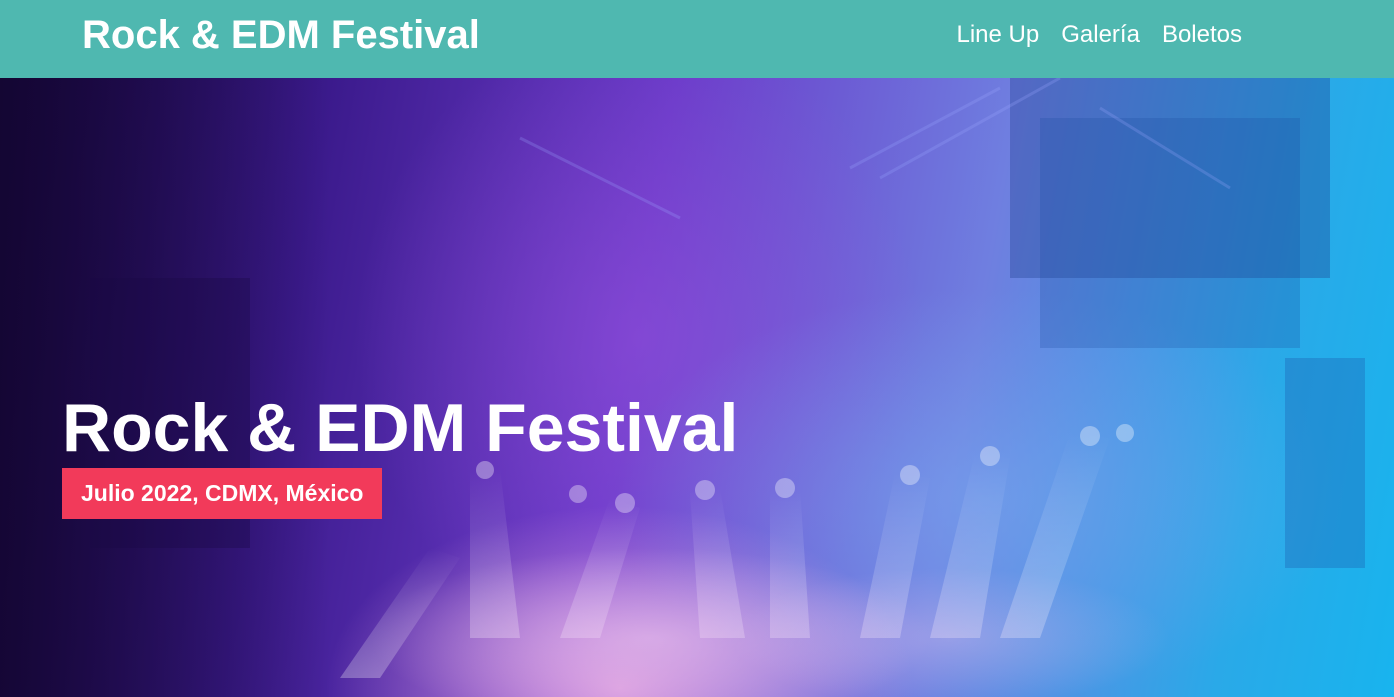 The width and height of the screenshot is (1394, 697). What do you see at coordinates (281, 35) in the screenshot?
I see `site-logo: Rock & EDM Festival` at bounding box center [281, 35].